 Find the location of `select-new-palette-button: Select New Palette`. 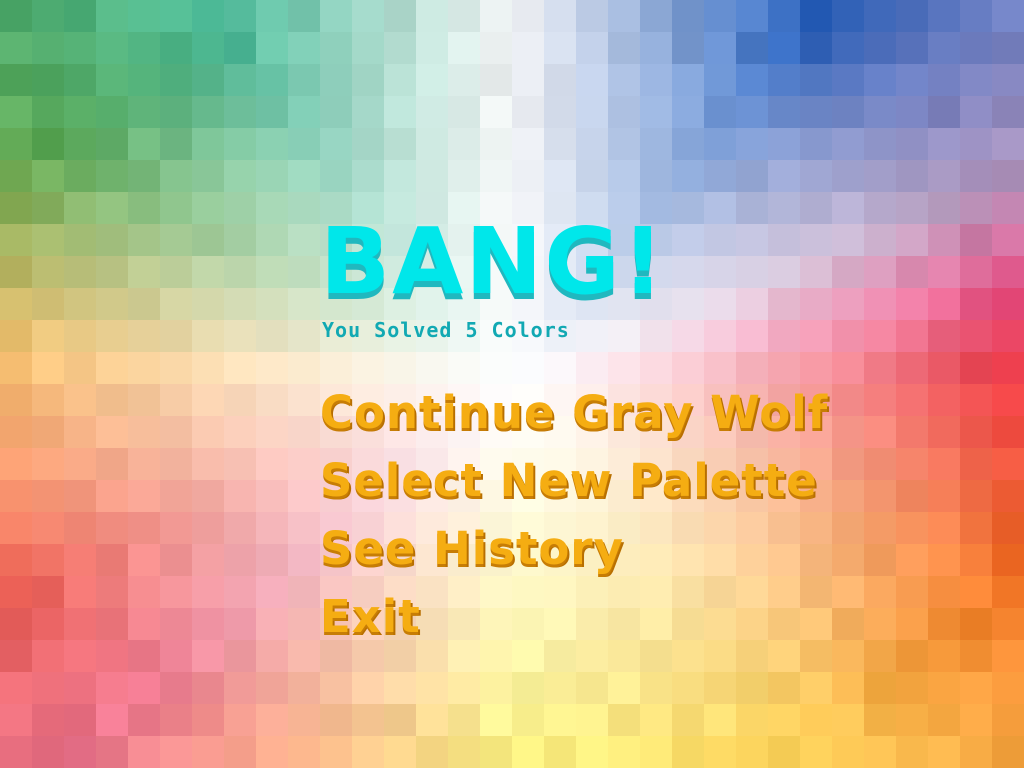

select-new-palette-button: Select New Palette is located at coordinates (574, 486).